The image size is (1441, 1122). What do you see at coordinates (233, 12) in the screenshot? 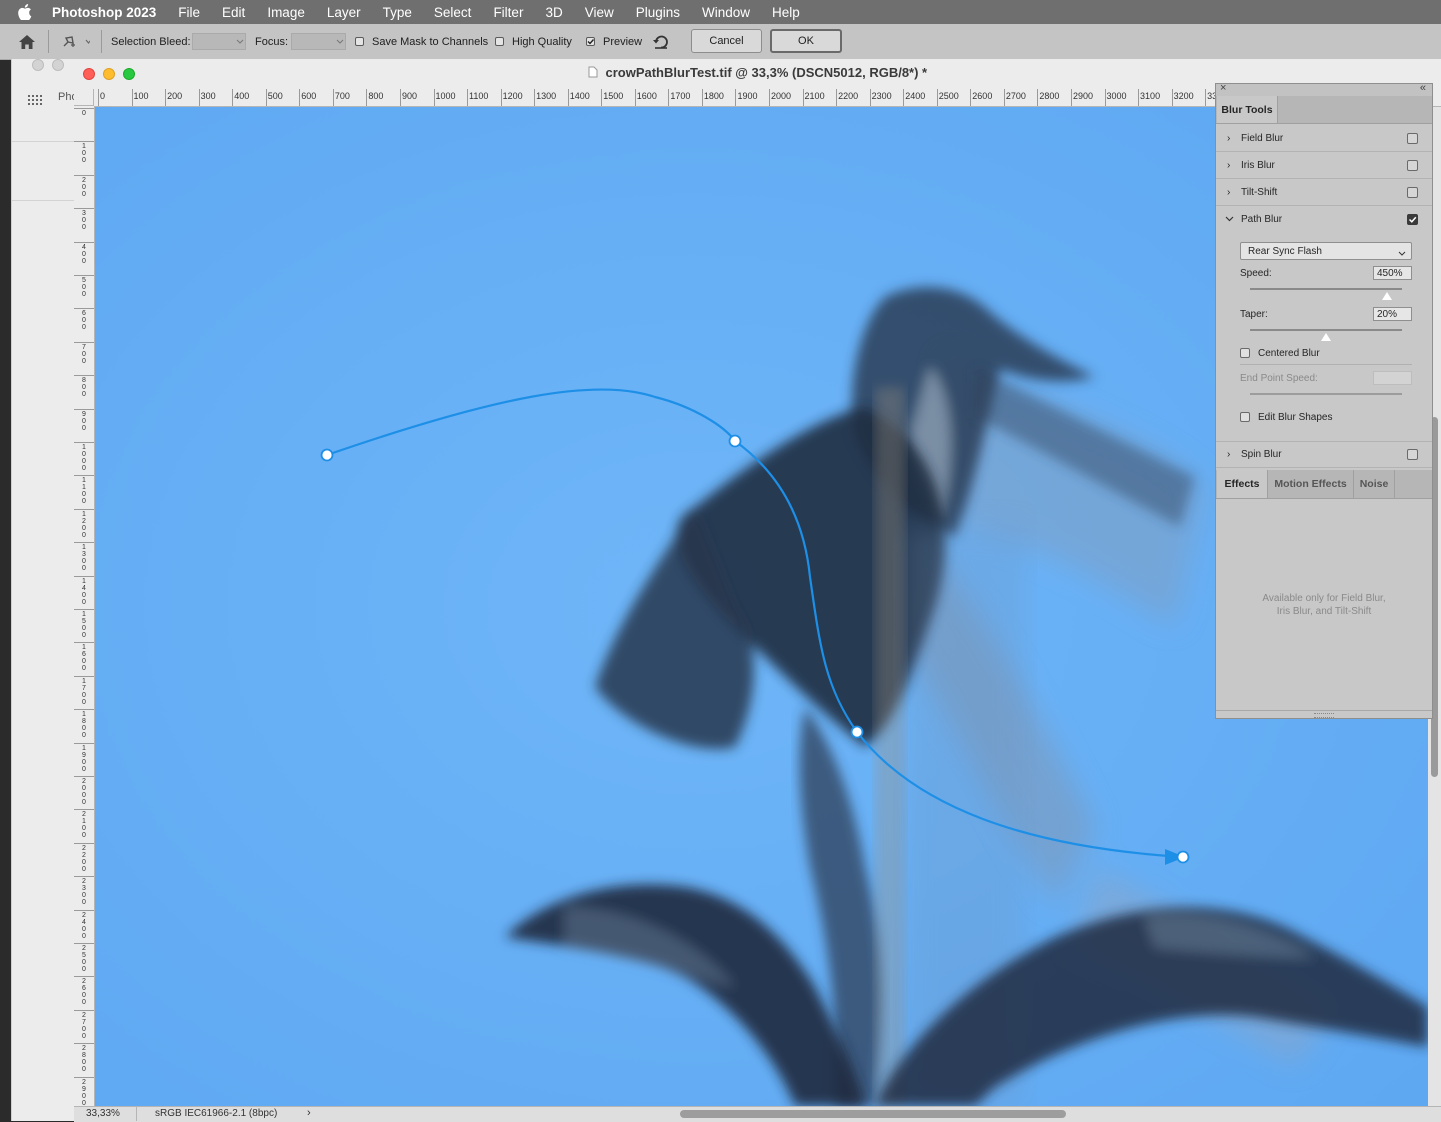
I see `menu-edit: Edit` at bounding box center [233, 12].